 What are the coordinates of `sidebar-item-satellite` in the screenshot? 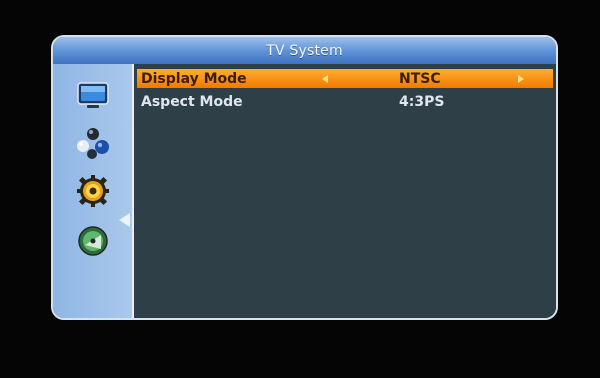 It's located at (93, 241).